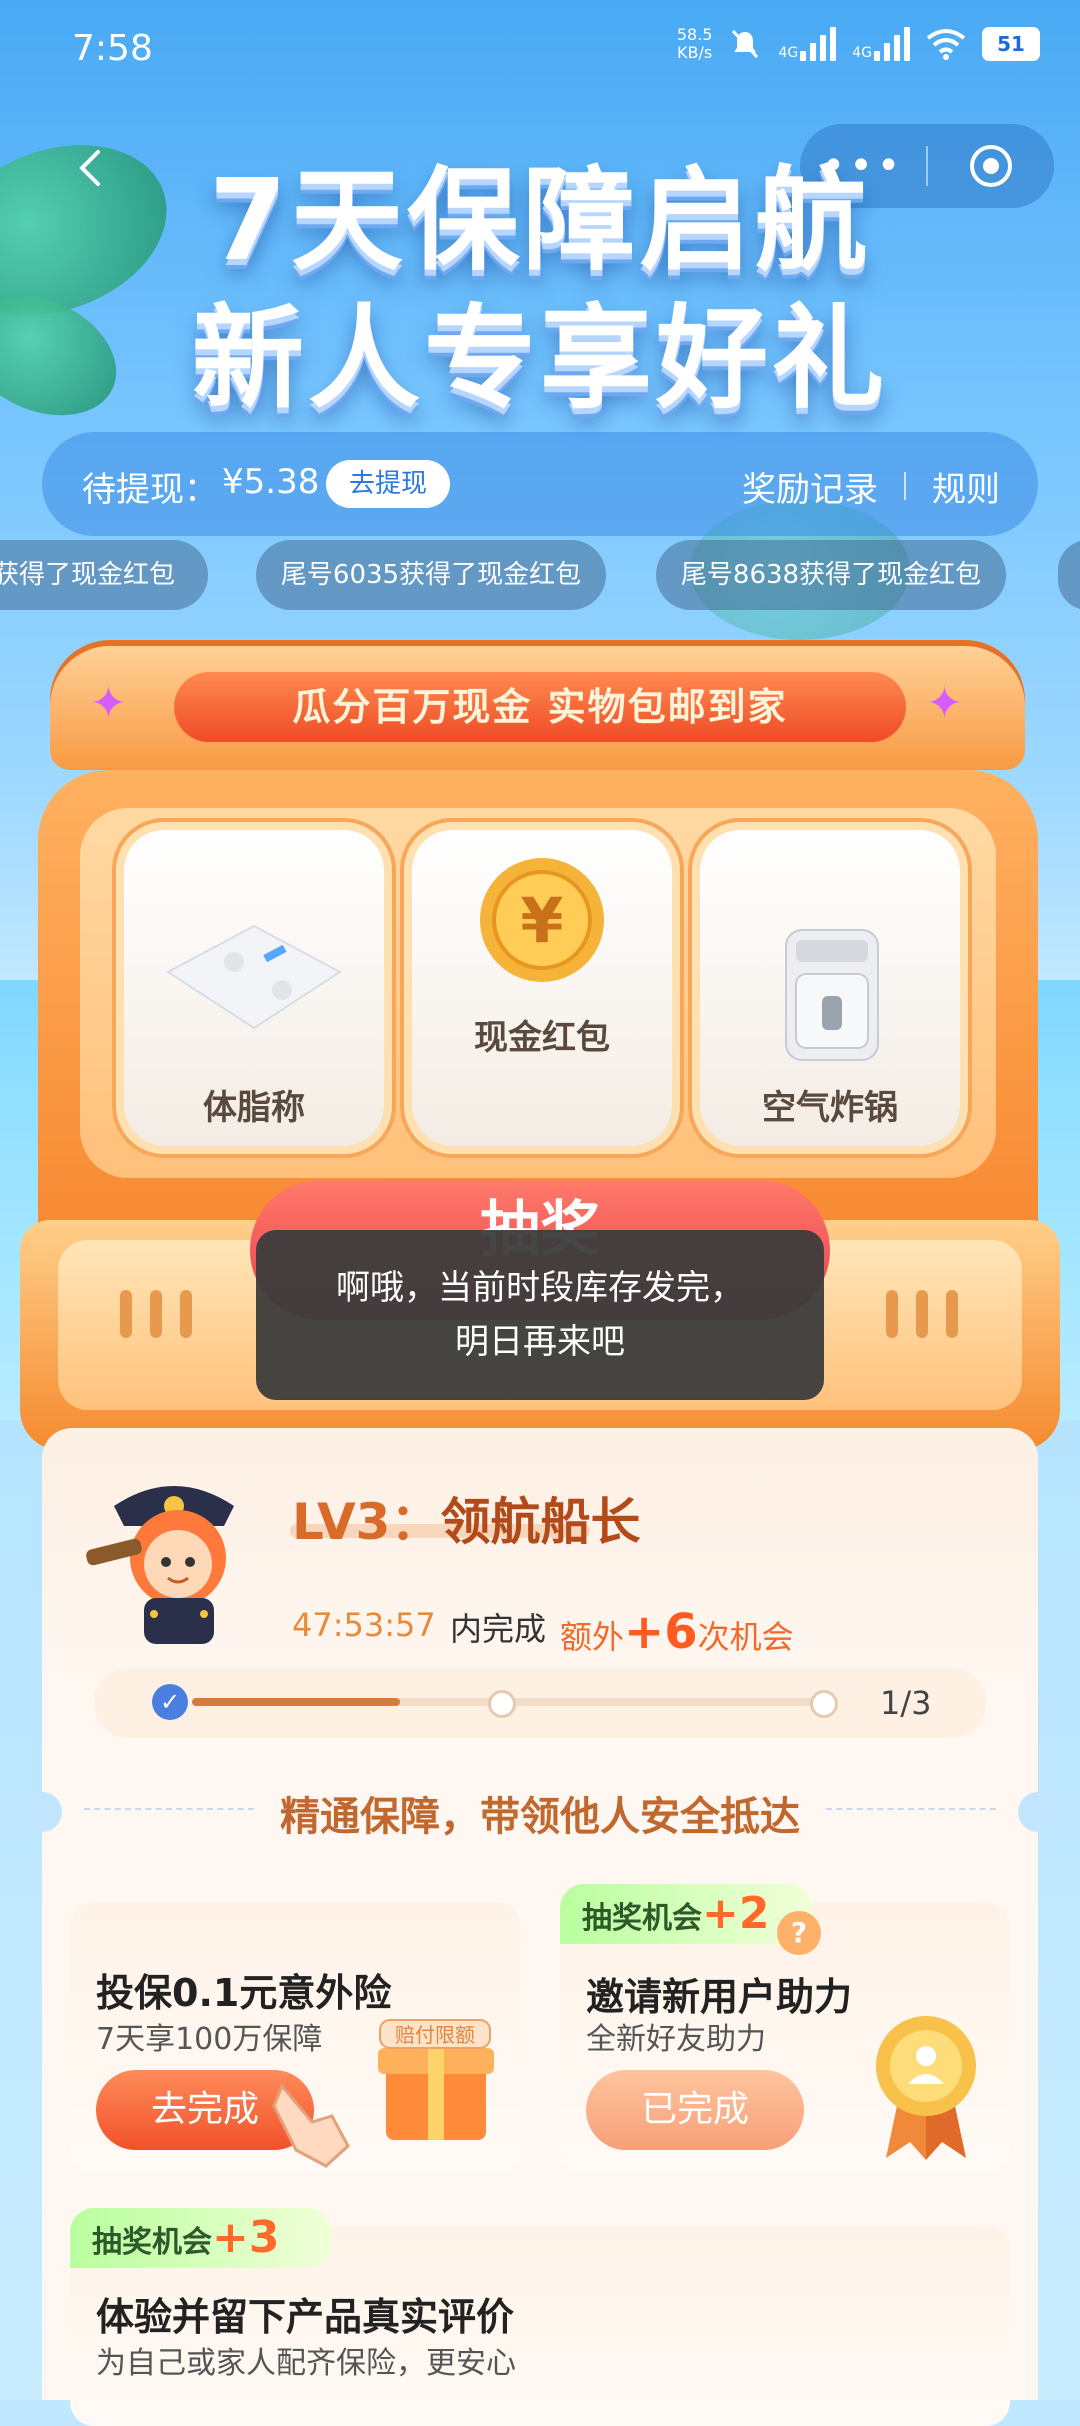 The image size is (1080, 2426). I want to click on body-fat-scale-icon, so click(254, 977).